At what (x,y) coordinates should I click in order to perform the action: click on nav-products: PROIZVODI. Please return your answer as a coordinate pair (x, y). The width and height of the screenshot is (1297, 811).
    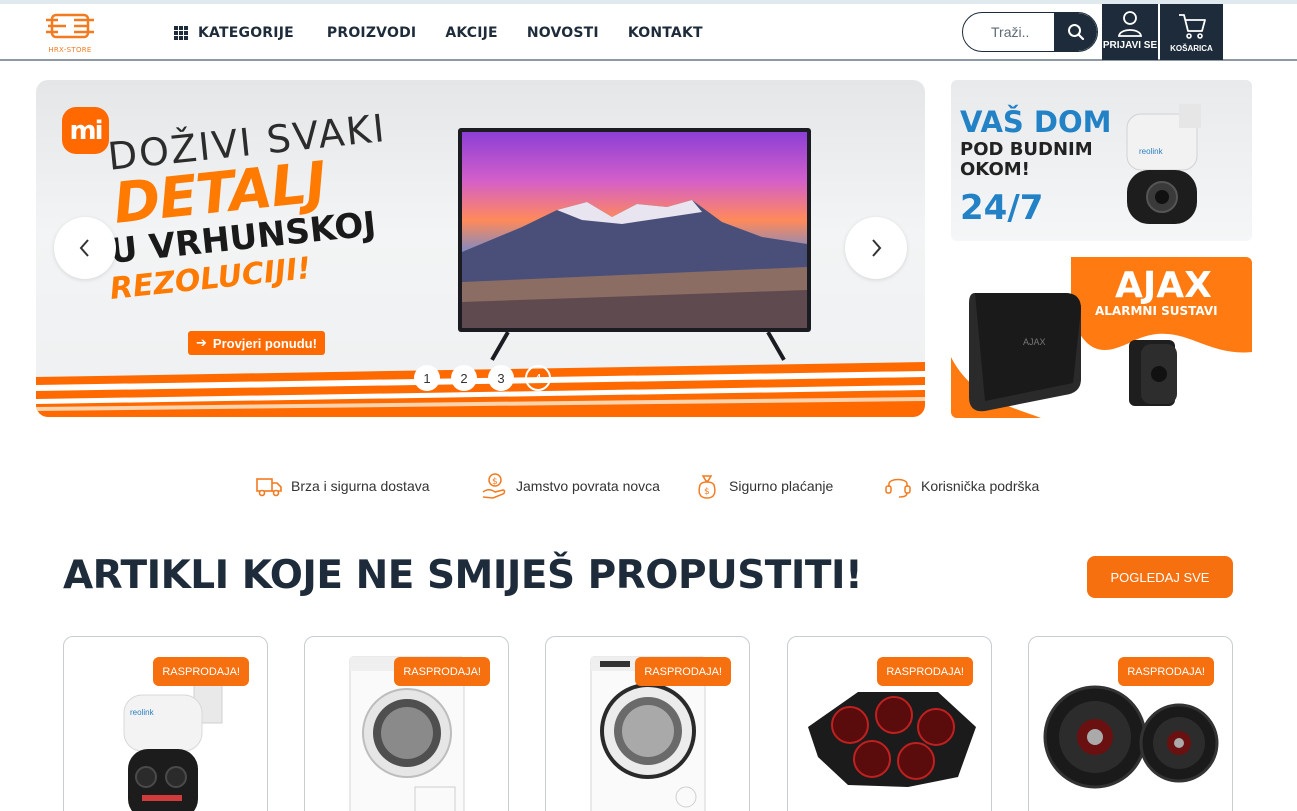
    Looking at the image, I should click on (371, 33).